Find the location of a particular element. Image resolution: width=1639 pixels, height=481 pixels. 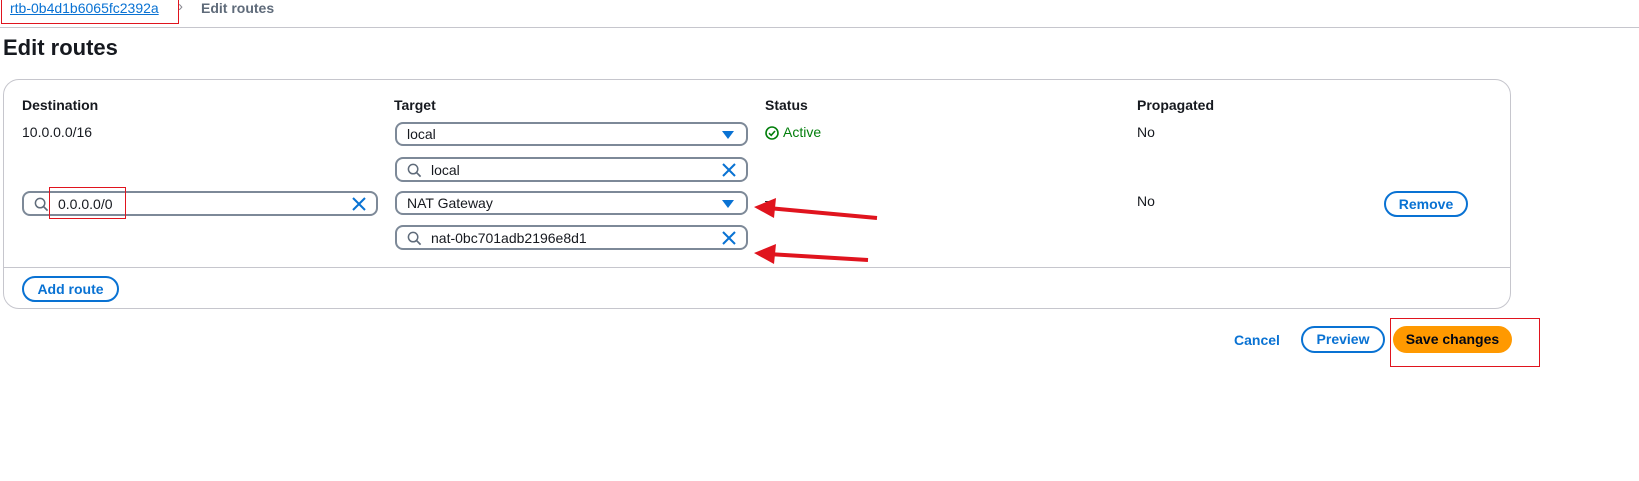

row2-target-search-input is located at coordinates (571, 238).